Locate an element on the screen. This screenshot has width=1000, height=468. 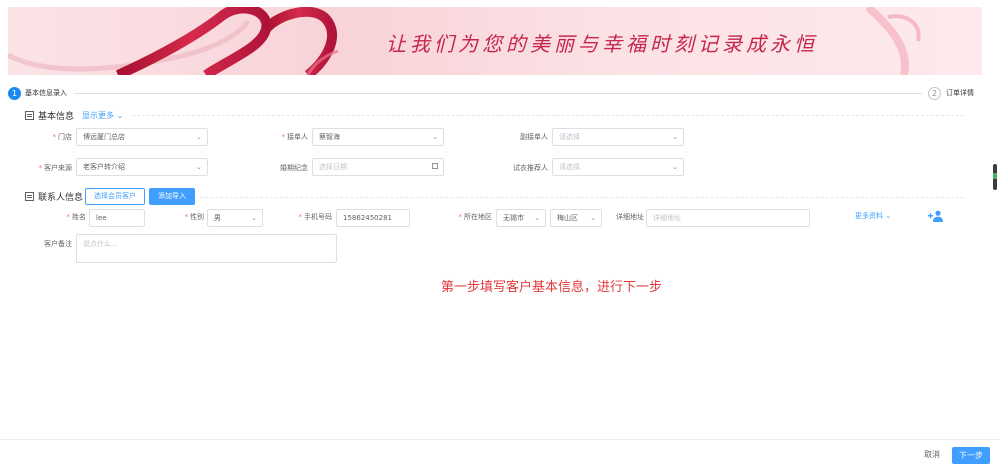
progress-steps: 1 基本信息录入 2 订单详情 is located at coordinates (493, 94).